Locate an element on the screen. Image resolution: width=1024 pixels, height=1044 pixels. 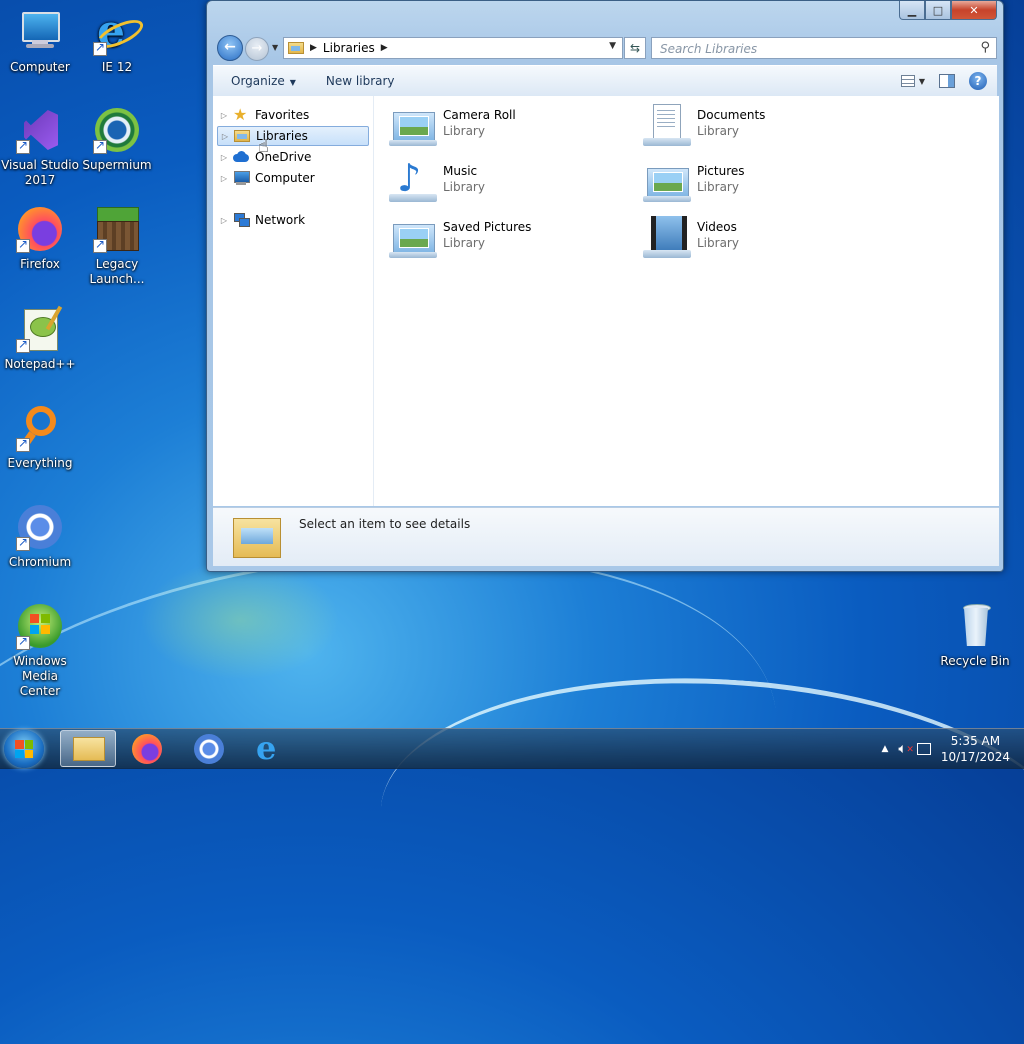
desktop-icon-computer: Computer is located at coordinates (40, 41).